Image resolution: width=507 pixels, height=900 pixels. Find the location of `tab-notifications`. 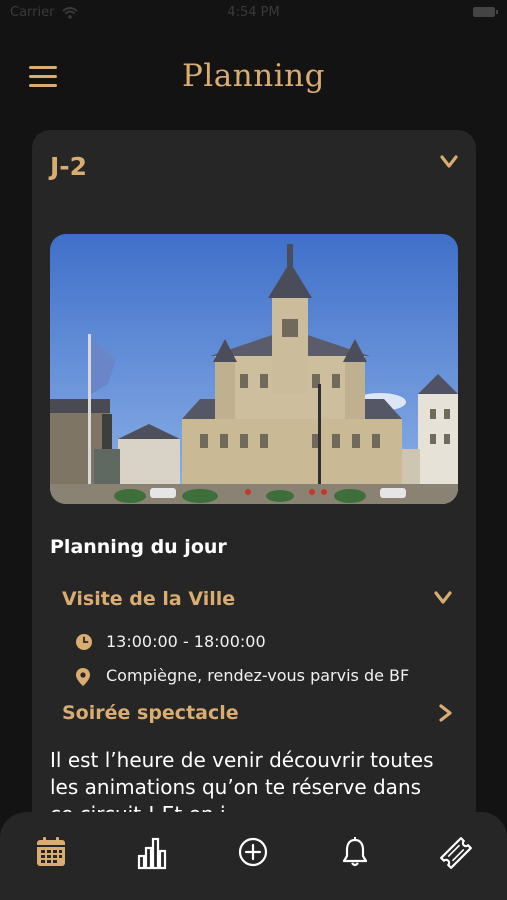

tab-notifications is located at coordinates (355, 856).